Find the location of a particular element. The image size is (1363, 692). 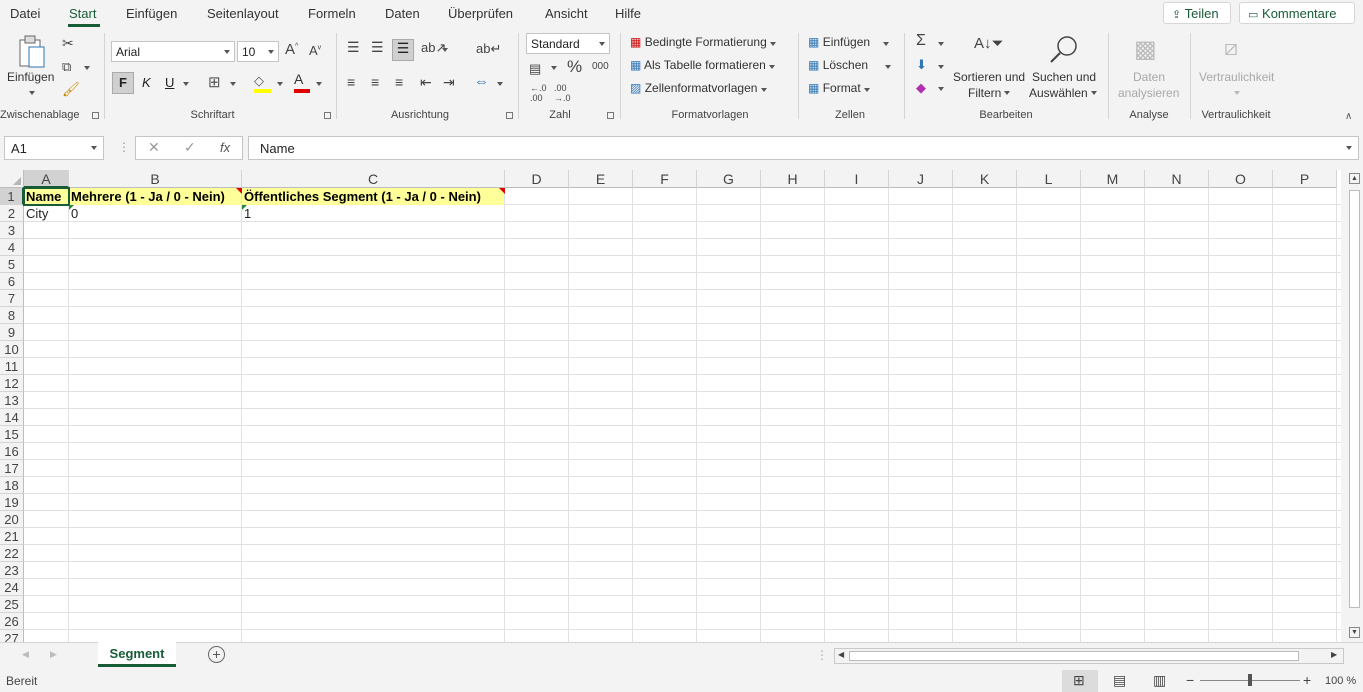

format-as-table-button: ▦ Als Tabelle formatieren is located at coordinates (708, 67).